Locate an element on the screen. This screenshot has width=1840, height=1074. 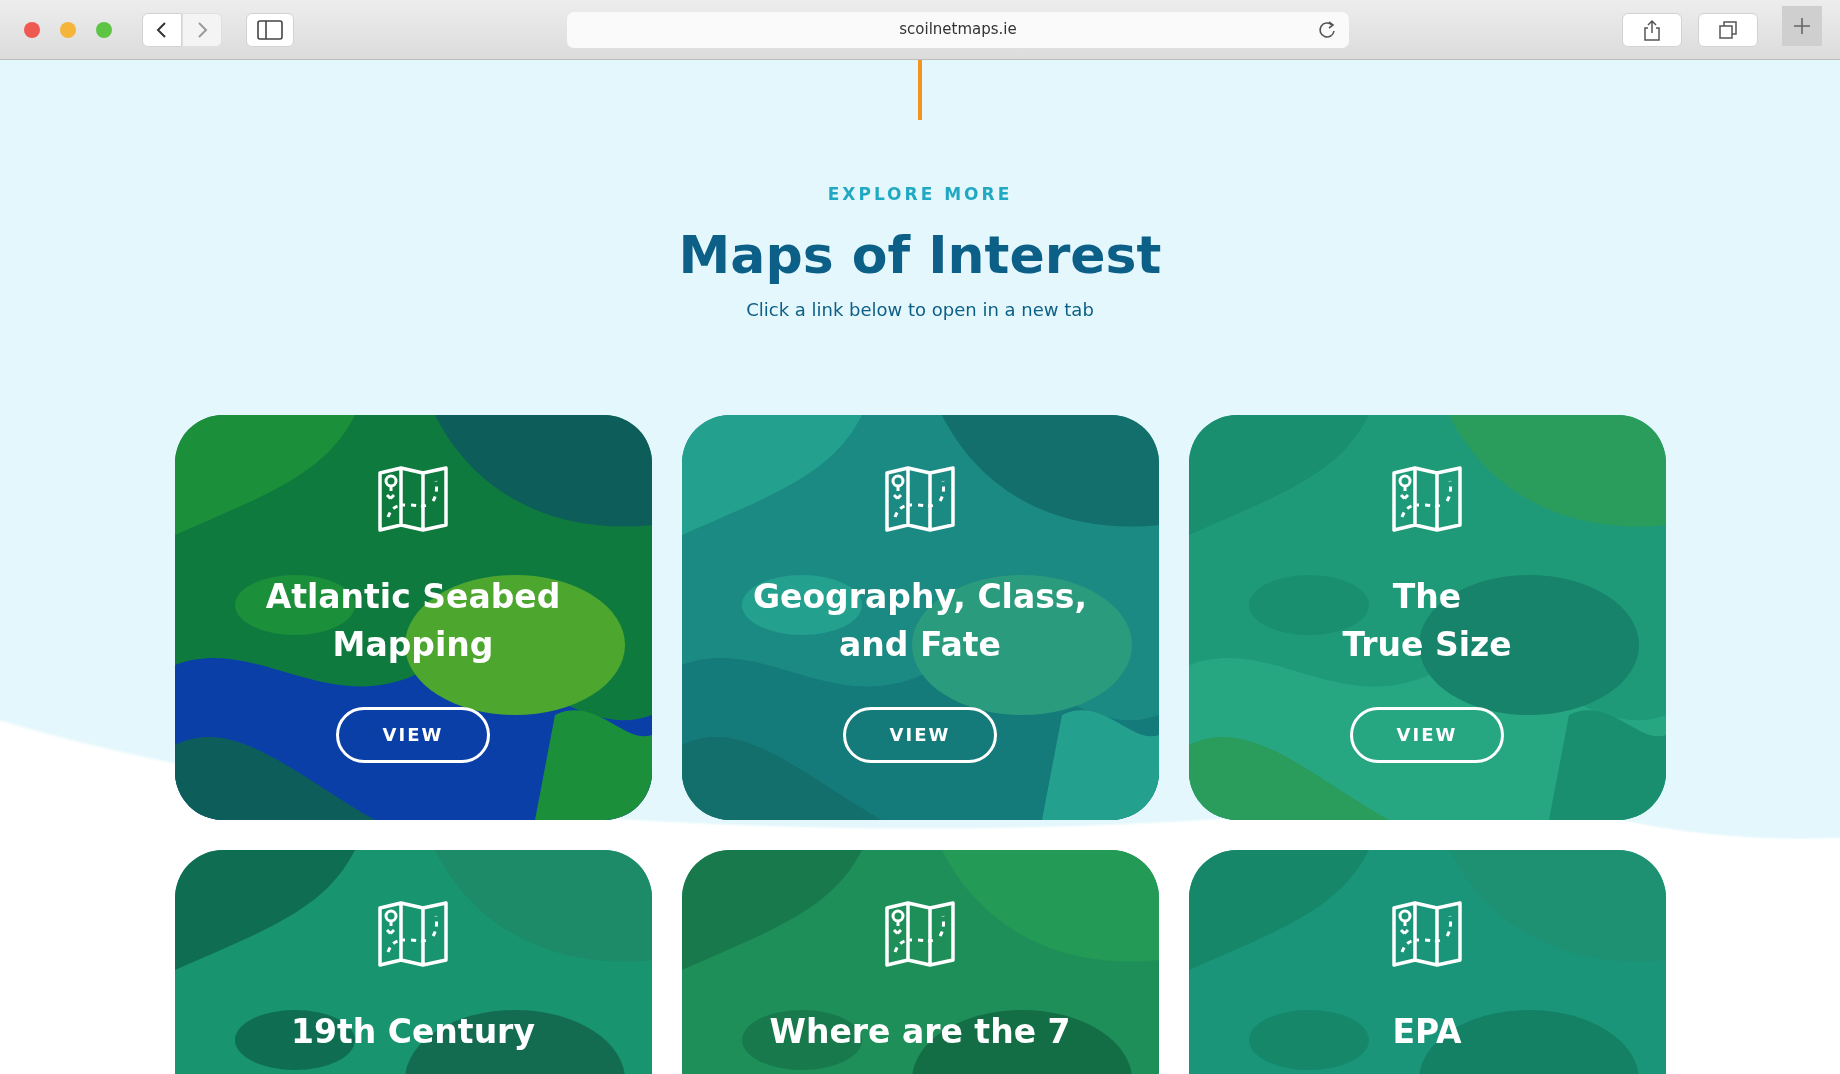
share-icon is located at coordinates (1652, 29).